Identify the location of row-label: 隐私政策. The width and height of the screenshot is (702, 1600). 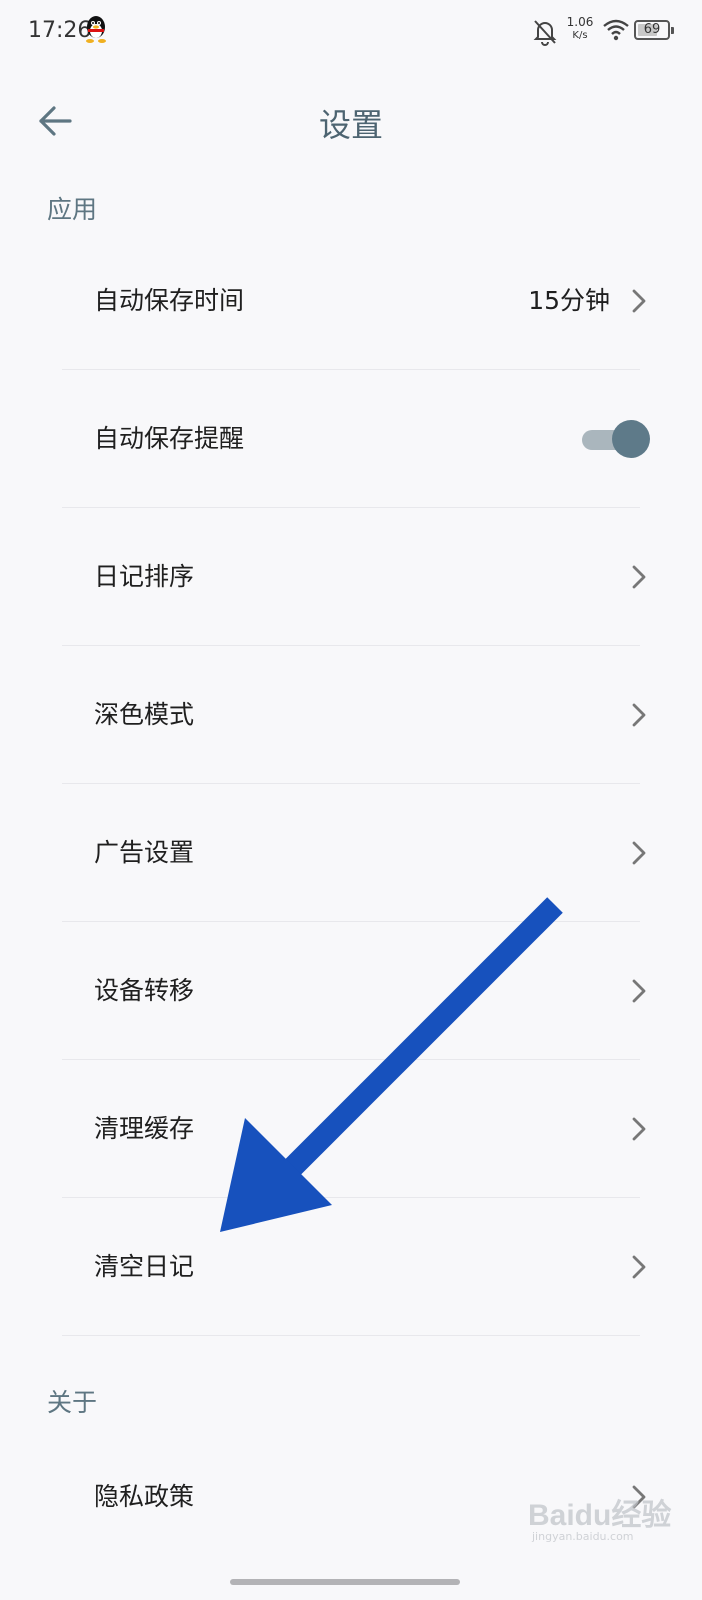
(144, 1496).